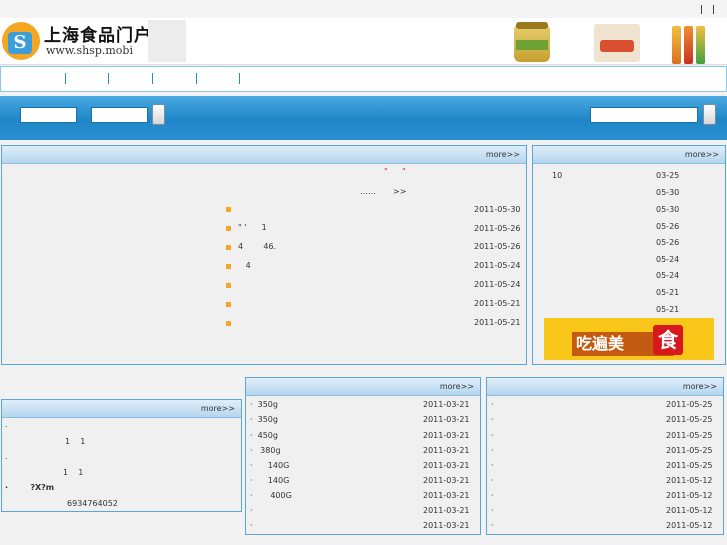 This screenshot has width=727, height=545. I want to click on news-date: 2011-05-24, so click(497, 284).